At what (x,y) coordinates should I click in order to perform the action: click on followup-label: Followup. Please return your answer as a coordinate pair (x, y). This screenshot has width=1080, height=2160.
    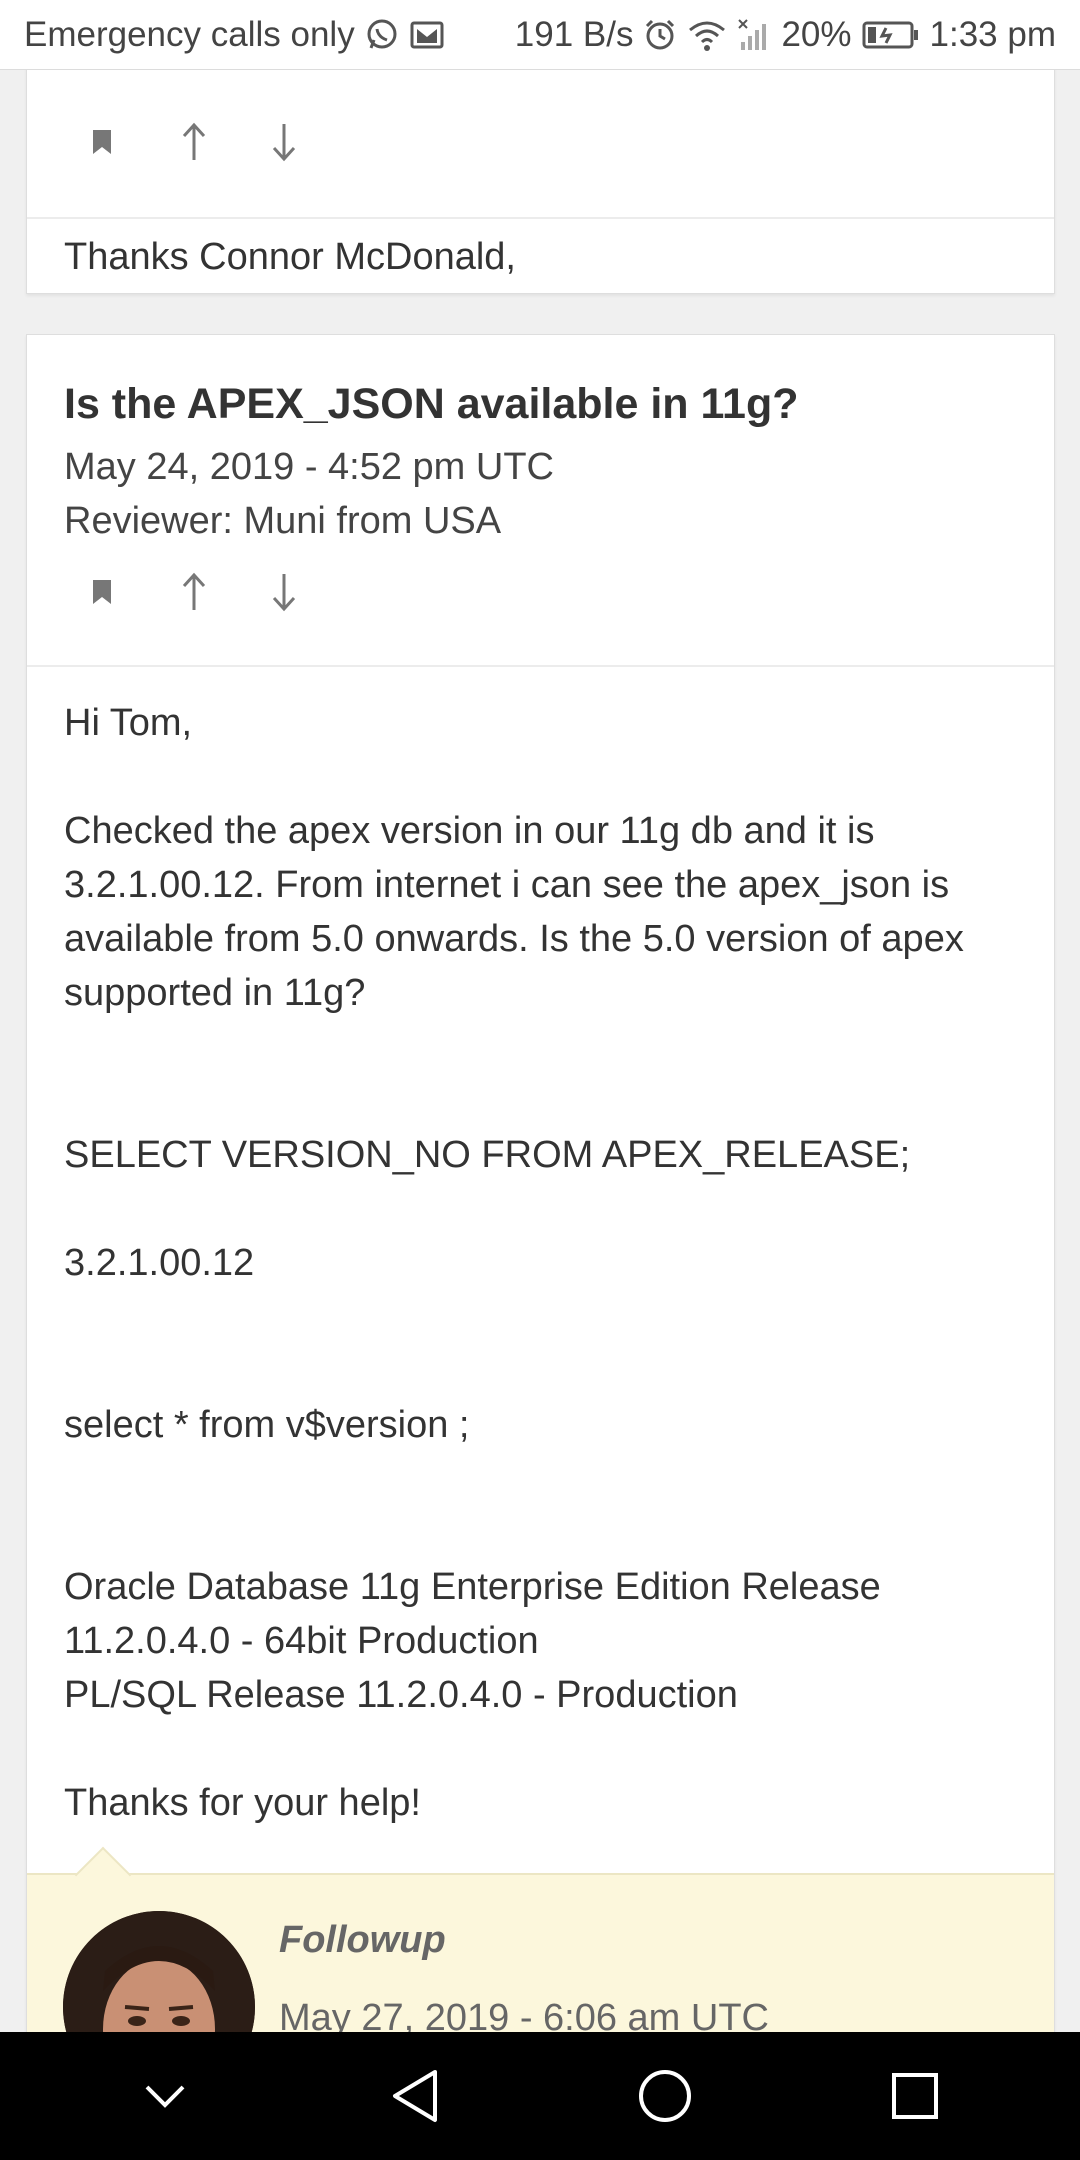
    Looking at the image, I should click on (362, 1940).